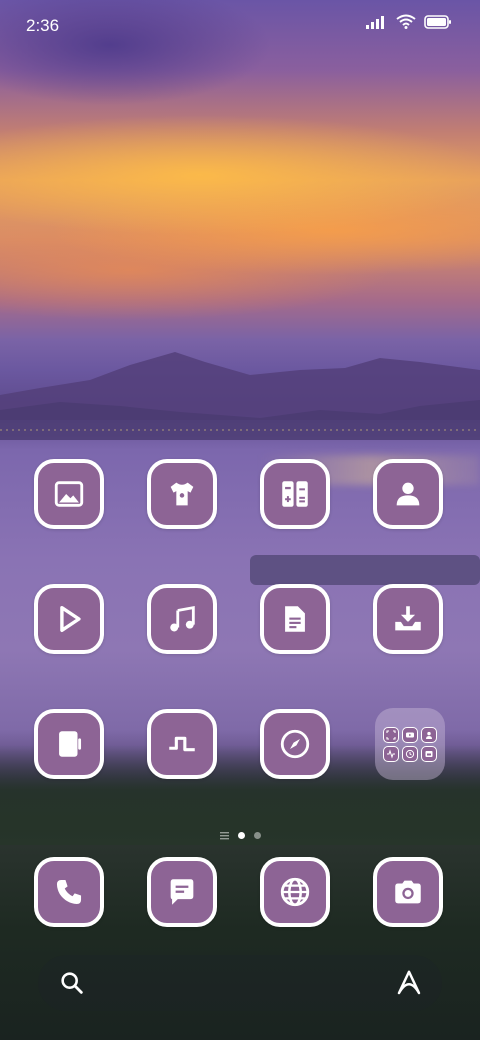  I want to click on wifi-icon, so click(406, 21).